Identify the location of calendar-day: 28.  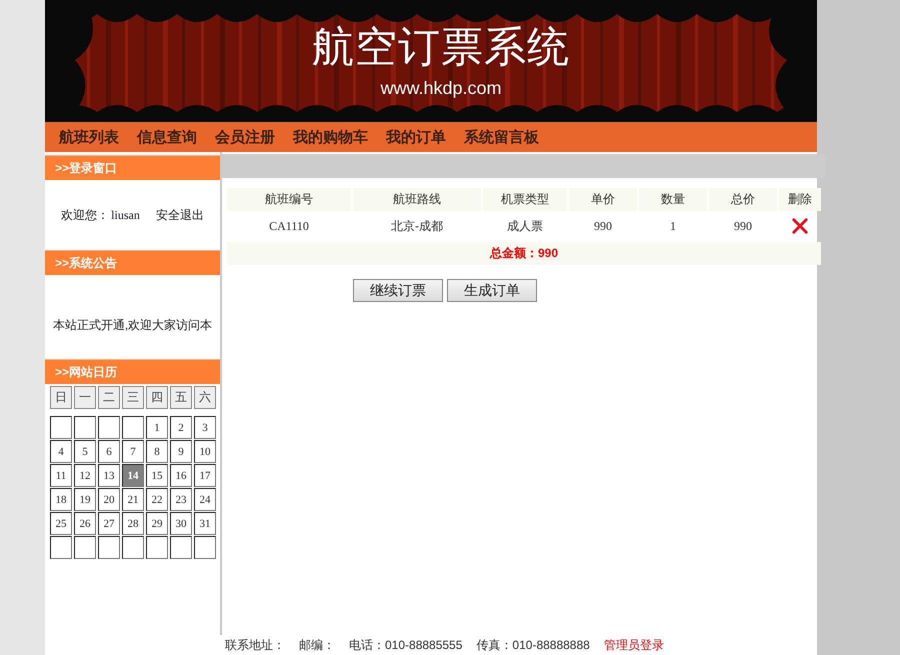
(133, 523).